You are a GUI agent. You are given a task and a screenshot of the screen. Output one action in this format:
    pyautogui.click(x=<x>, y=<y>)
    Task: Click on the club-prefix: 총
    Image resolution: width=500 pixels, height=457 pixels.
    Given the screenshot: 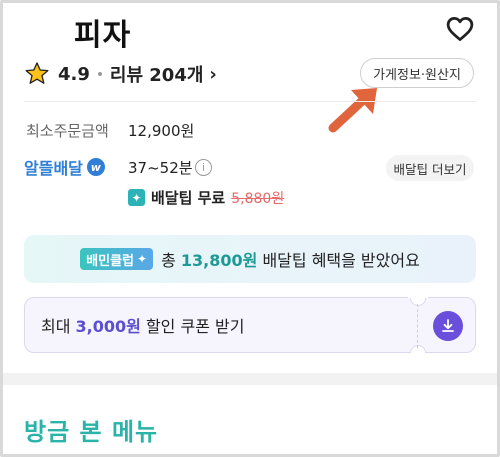 What is the action you would take?
    pyautogui.click(x=171, y=260)
    